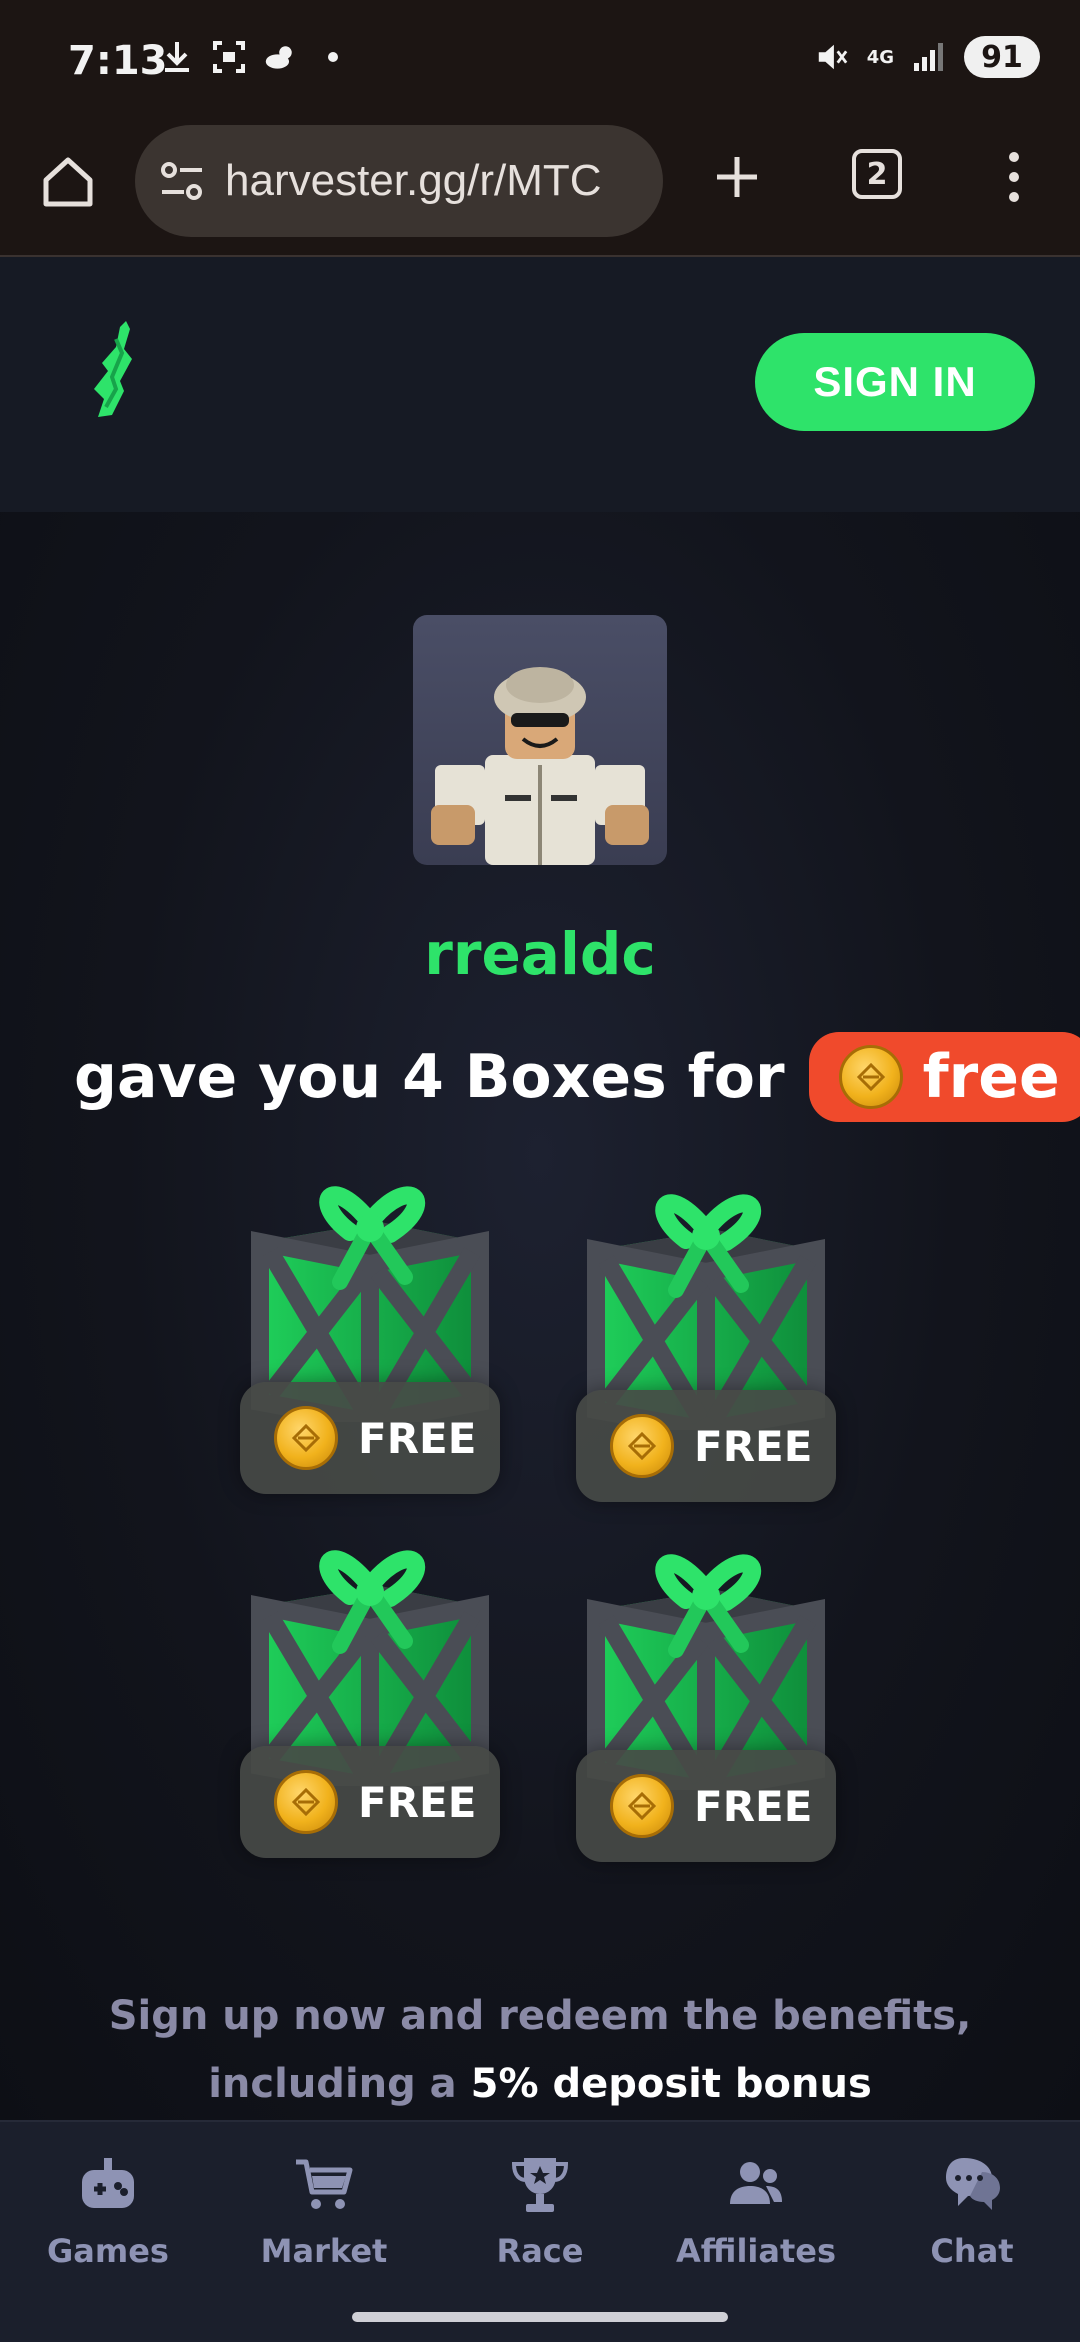 The height and width of the screenshot is (2342, 1080). Describe the element at coordinates (972, 2251) in the screenshot. I see `nav-item-label: Chat` at that location.